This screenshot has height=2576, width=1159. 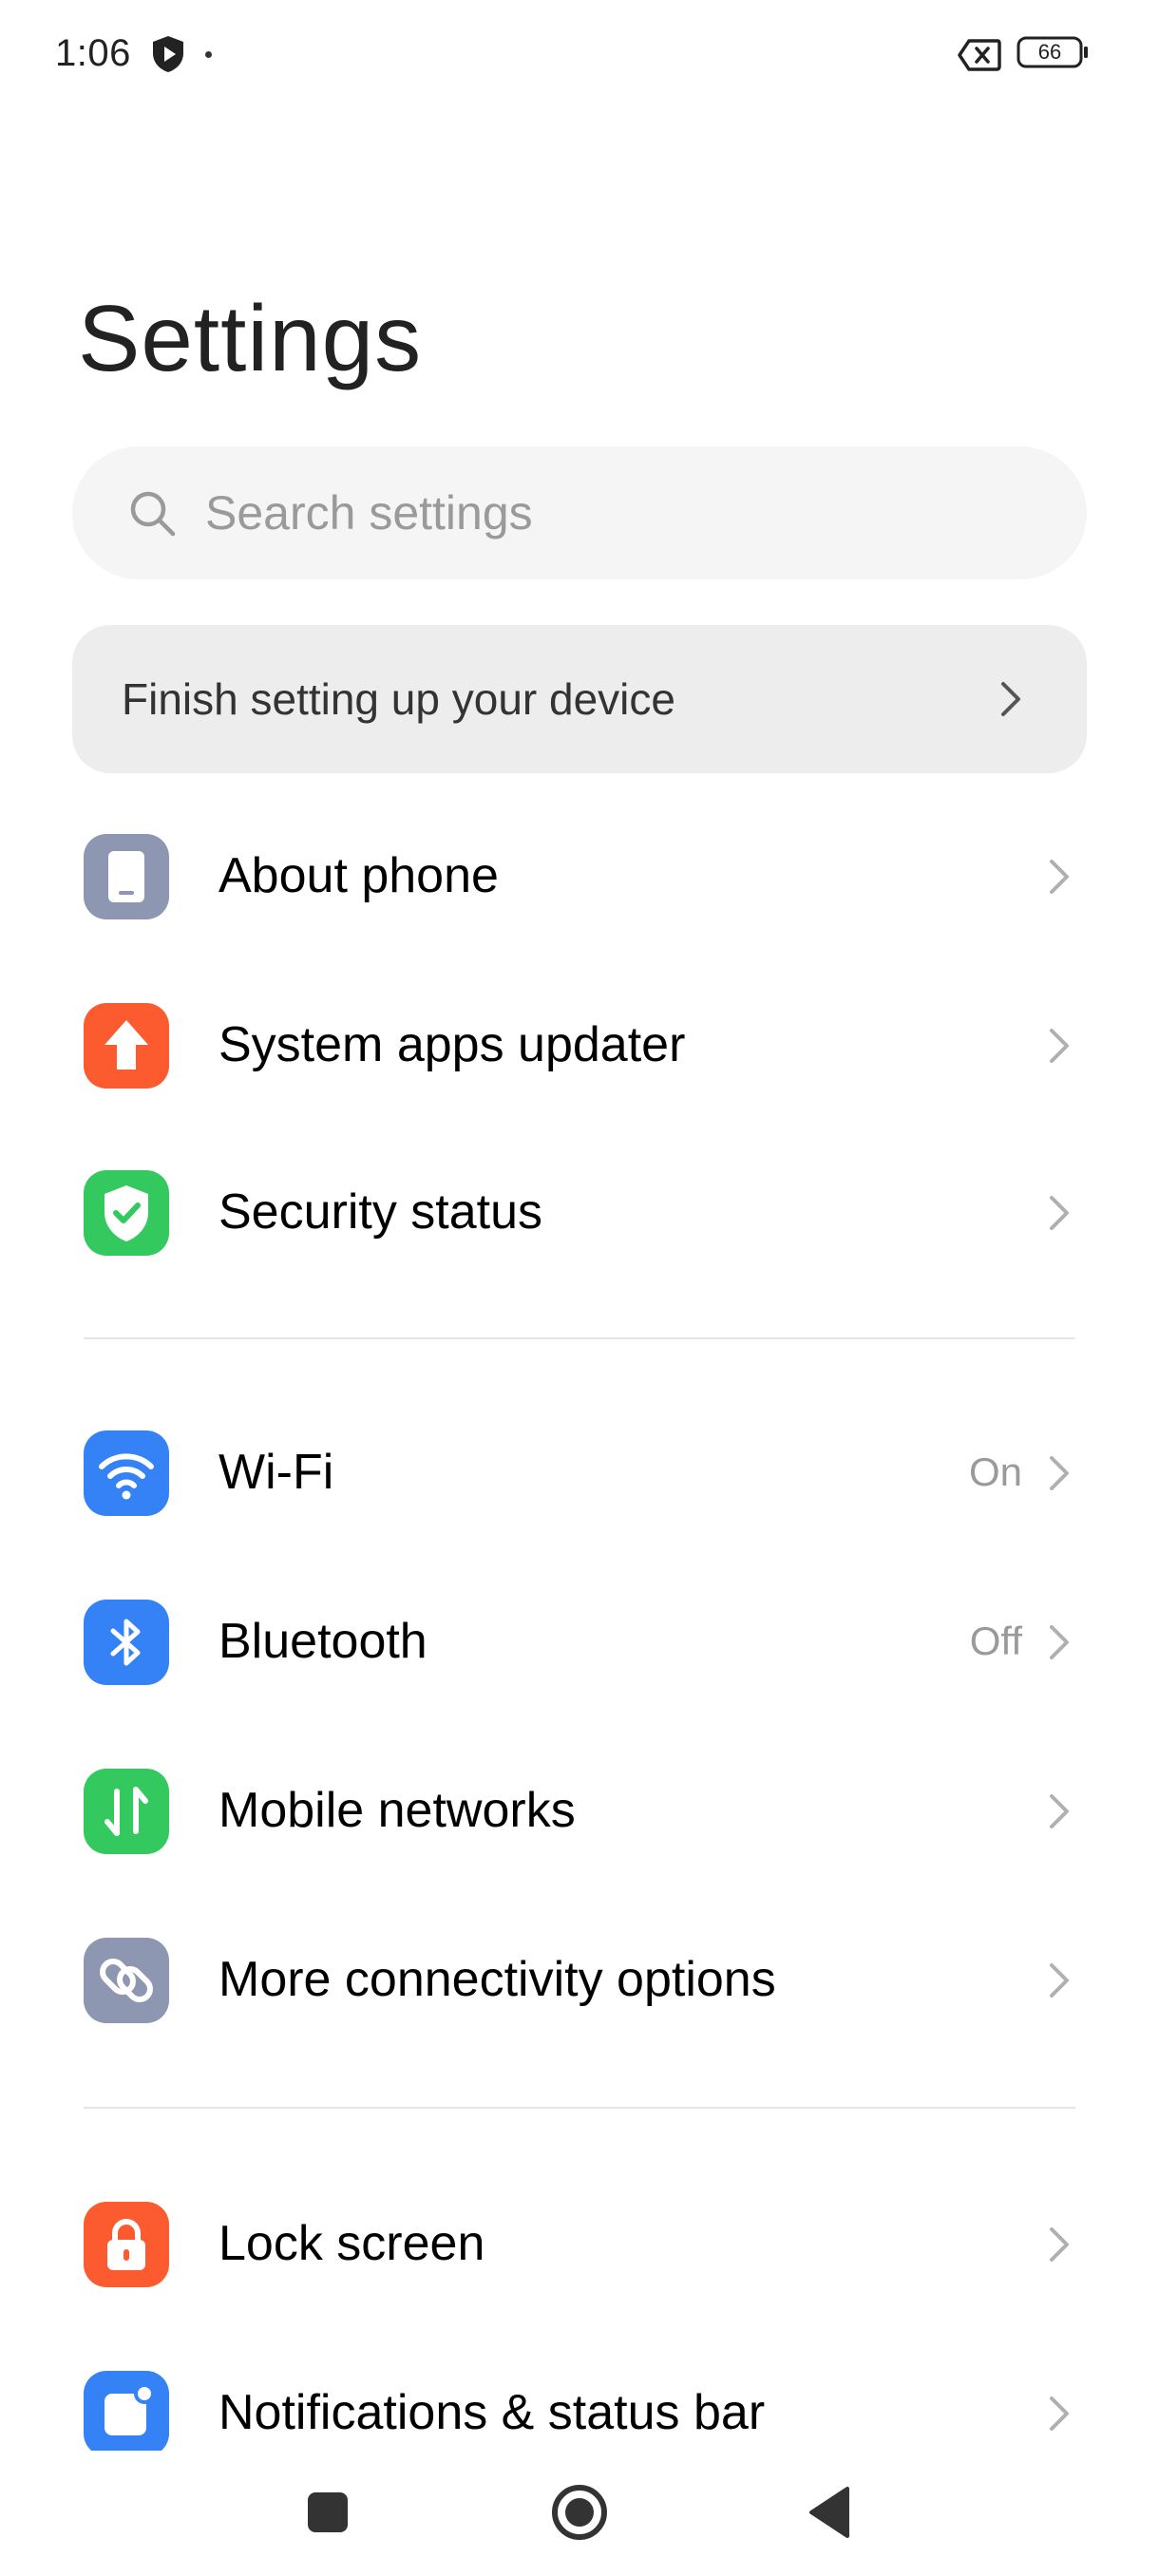 What do you see at coordinates (1049, 52) in the screenshot?
I see `battery-level: 66` at bounding box center [1049, 52].